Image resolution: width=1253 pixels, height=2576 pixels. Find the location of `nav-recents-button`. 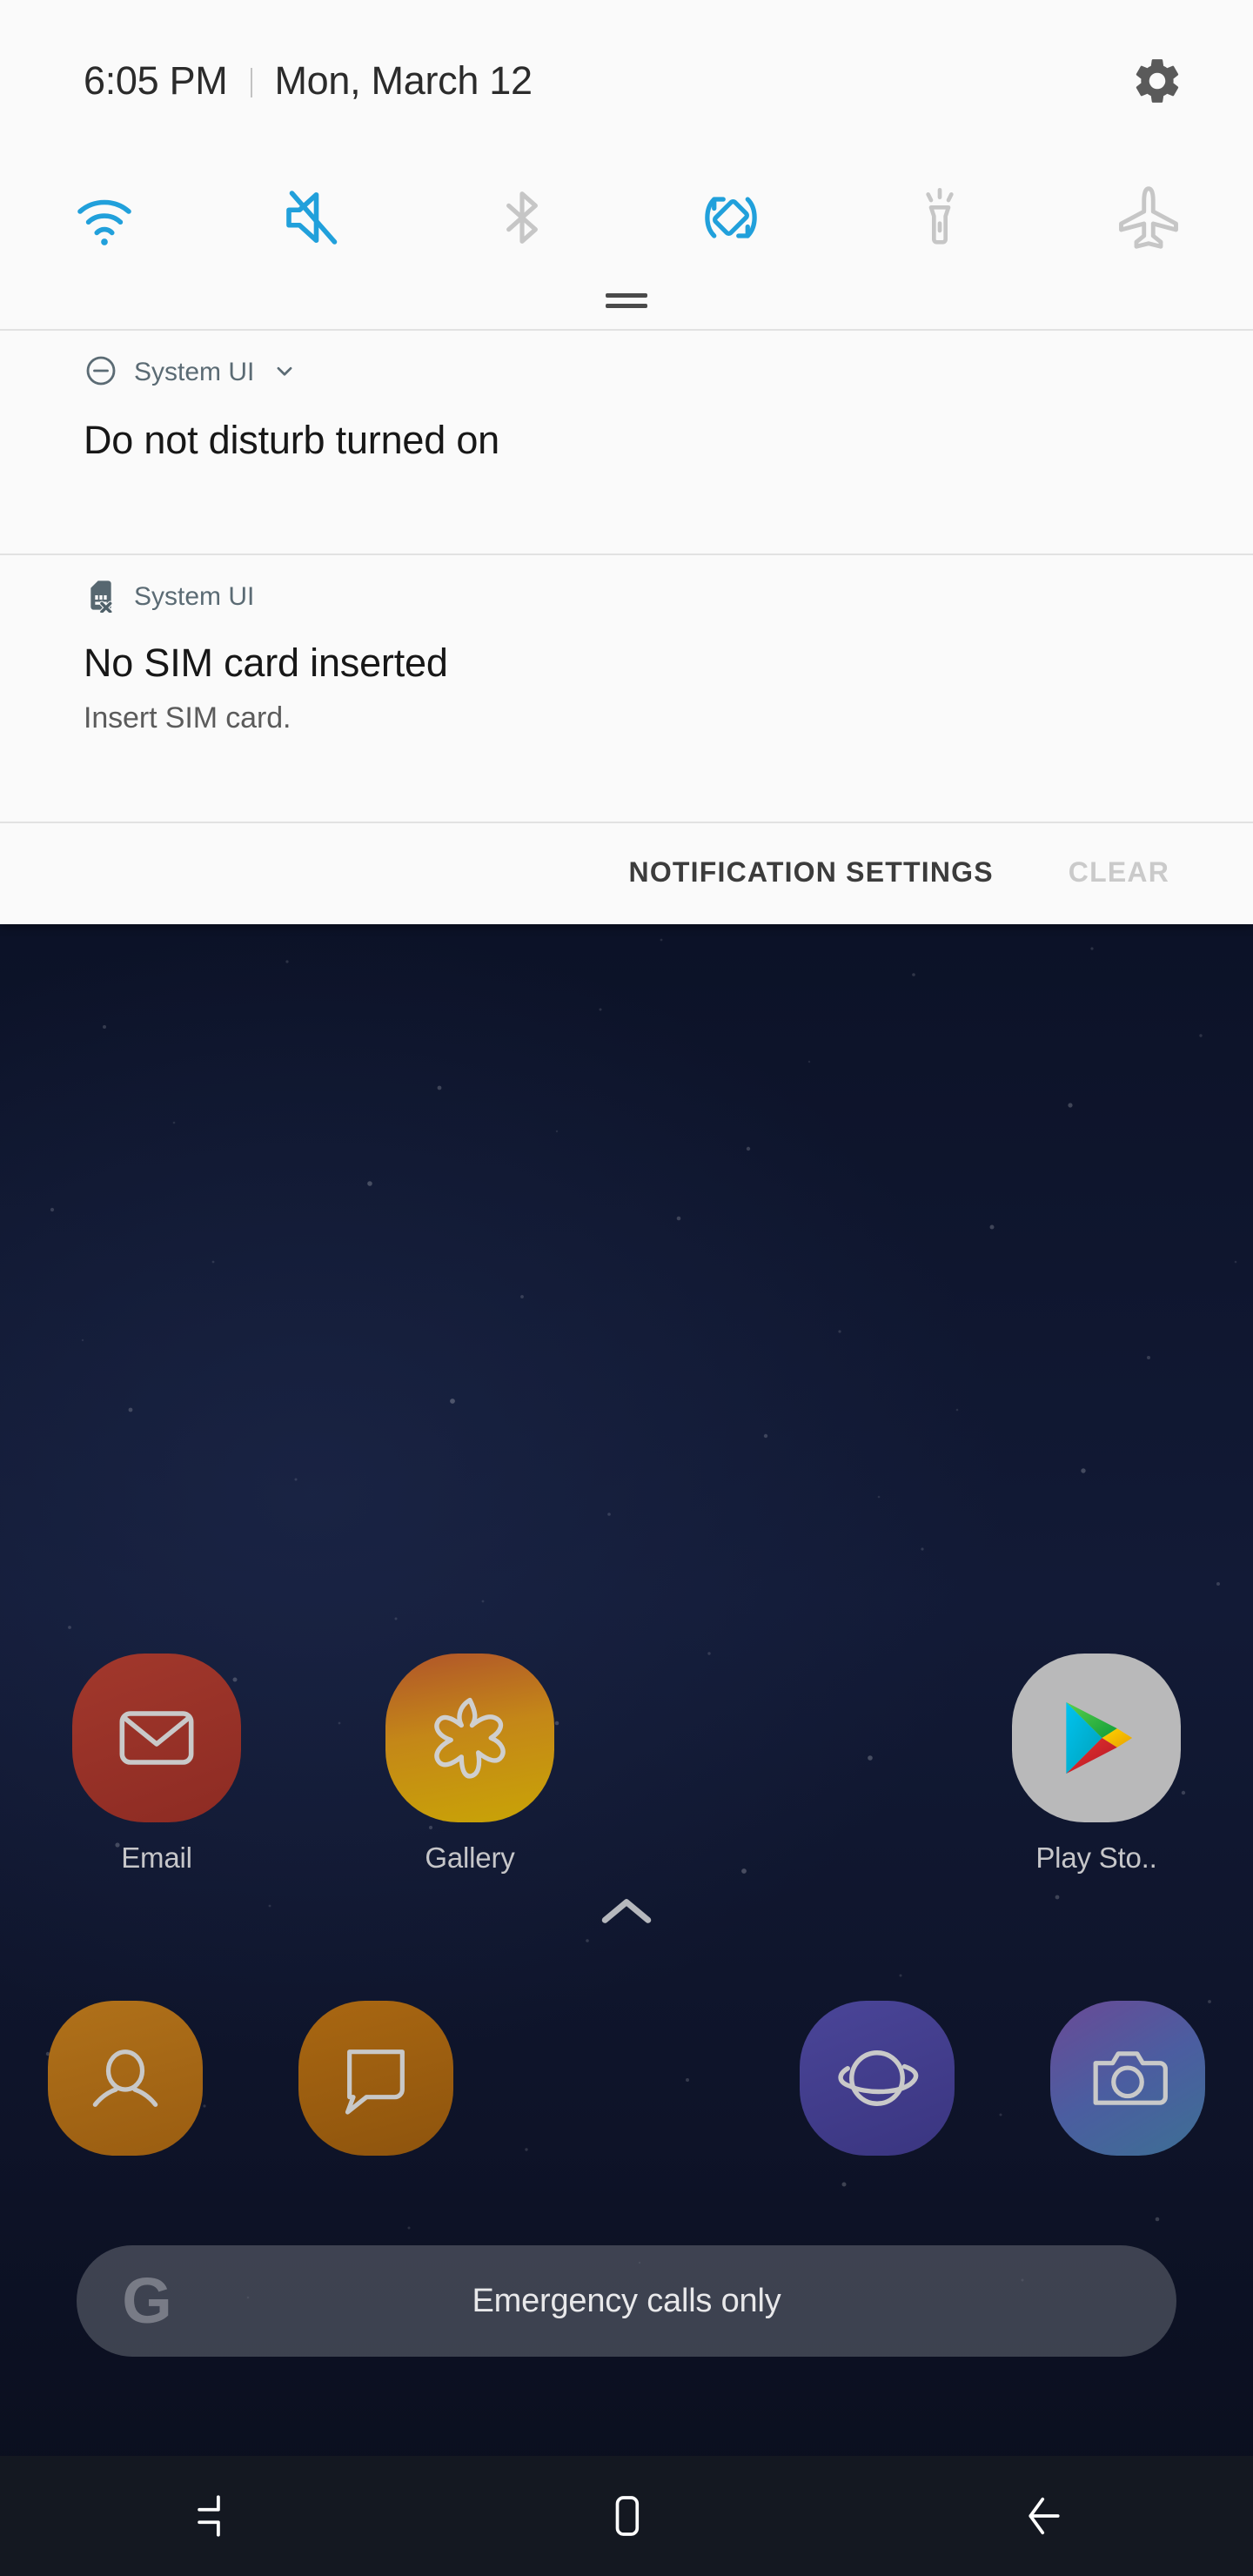

nav-recents-button is located at coordinates (209, 2516).